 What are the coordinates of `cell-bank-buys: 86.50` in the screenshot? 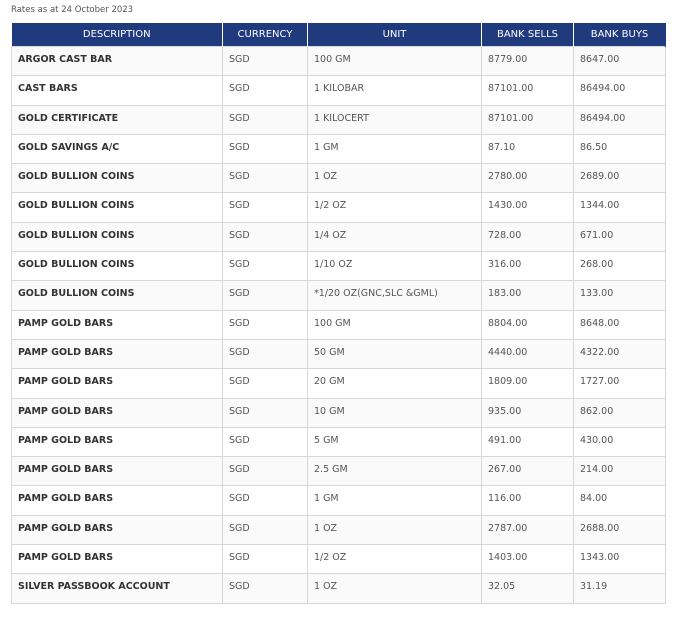 It's located at (619, 149).